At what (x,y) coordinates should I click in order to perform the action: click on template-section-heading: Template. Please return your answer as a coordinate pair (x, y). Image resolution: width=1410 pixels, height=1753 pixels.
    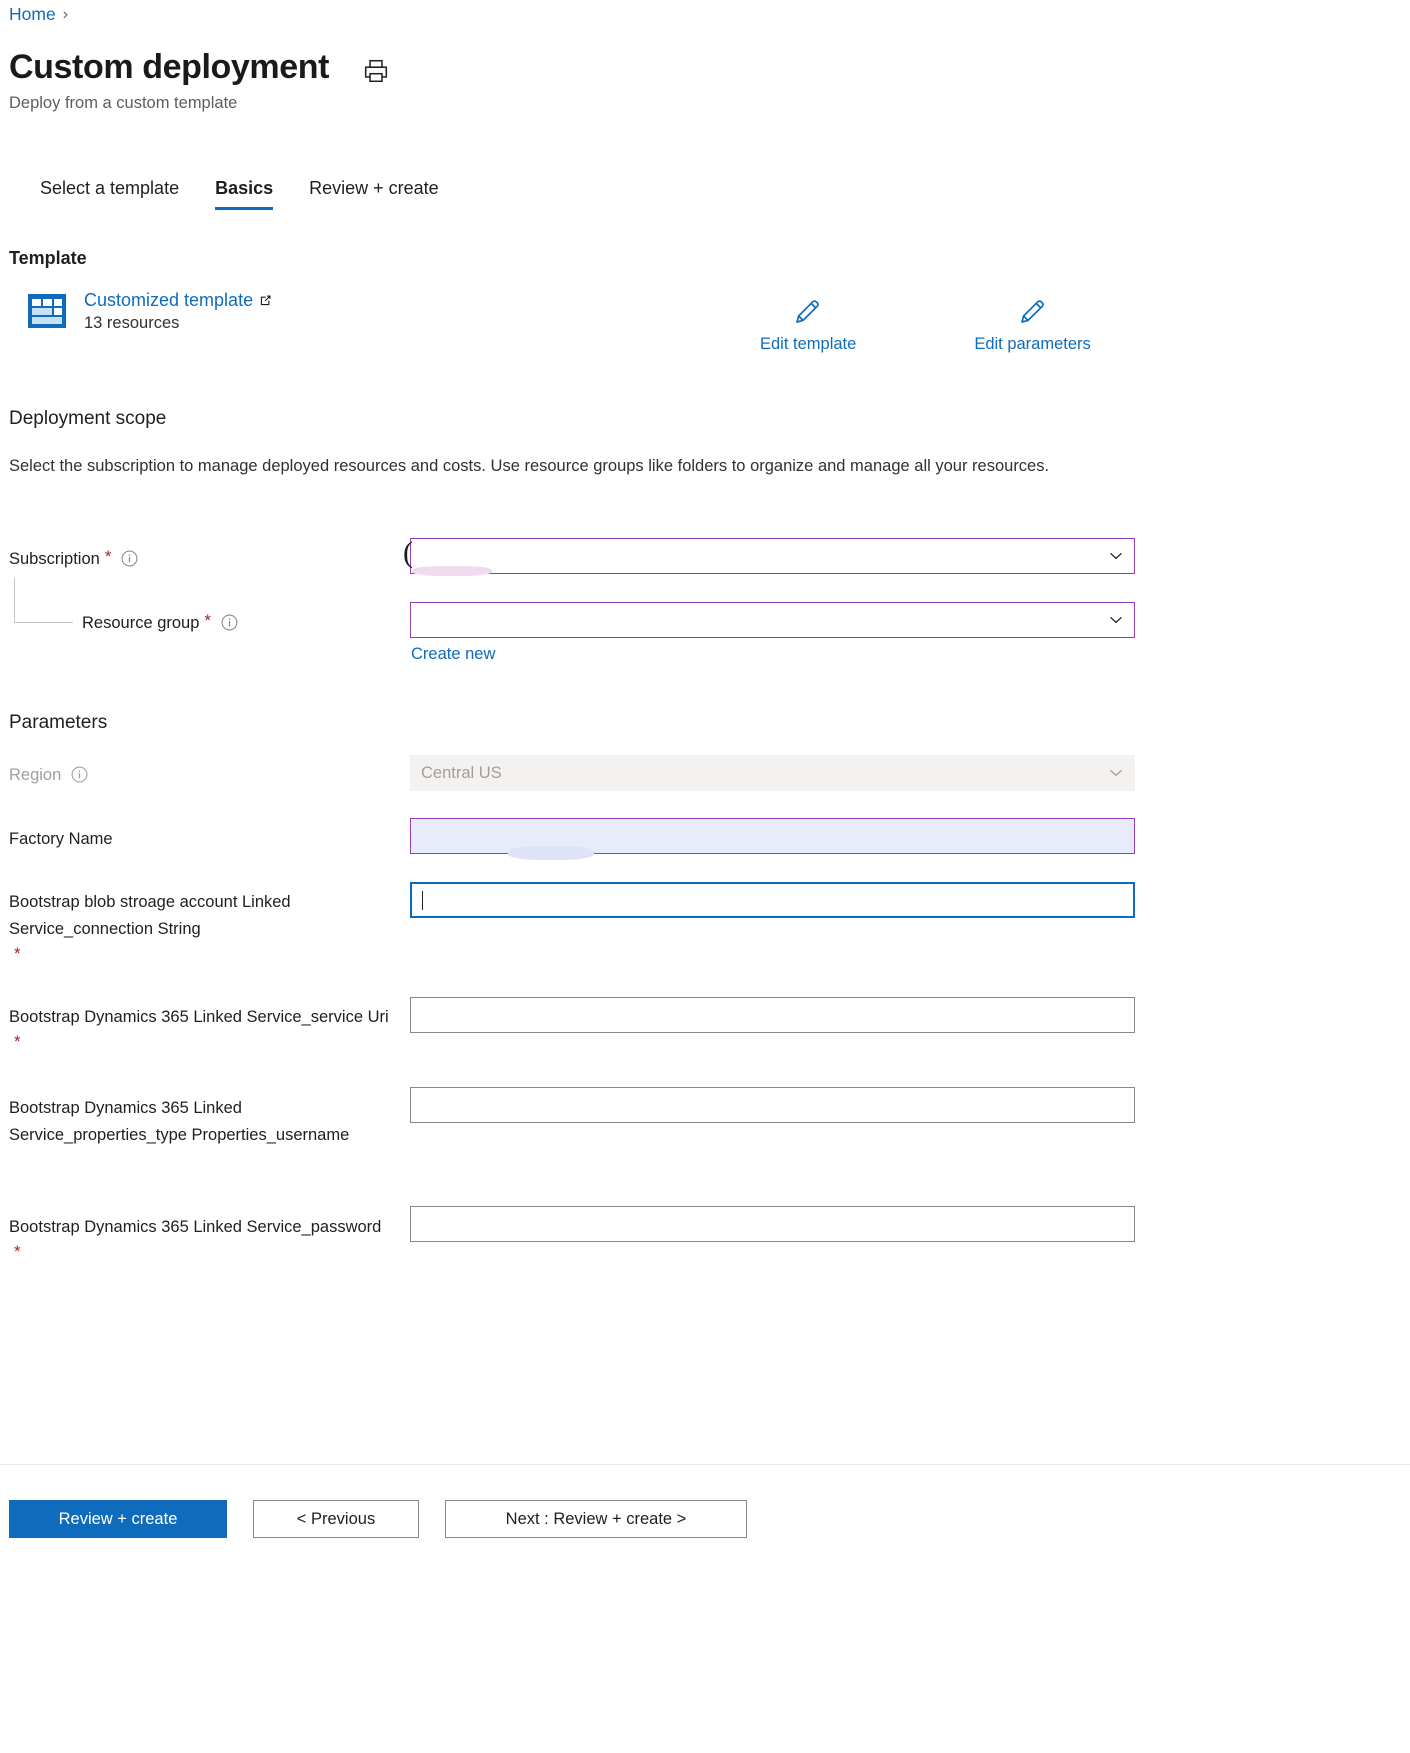
    Looking at the image, I should click on (48, 258).